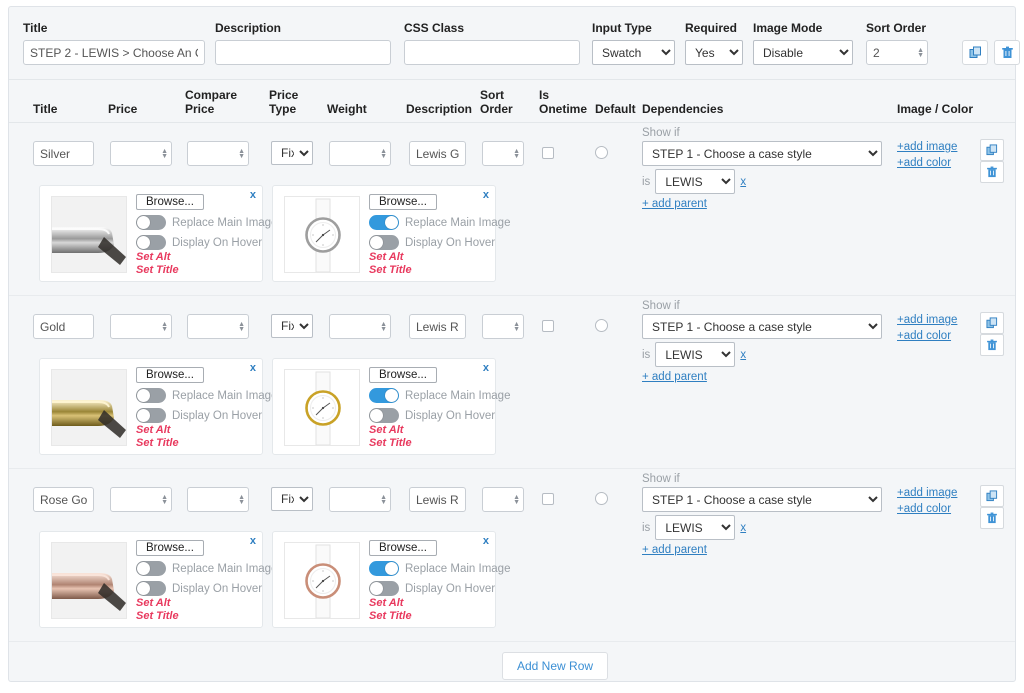  I want to click on add-new-row-button: Add New Row, so click(555, 666).